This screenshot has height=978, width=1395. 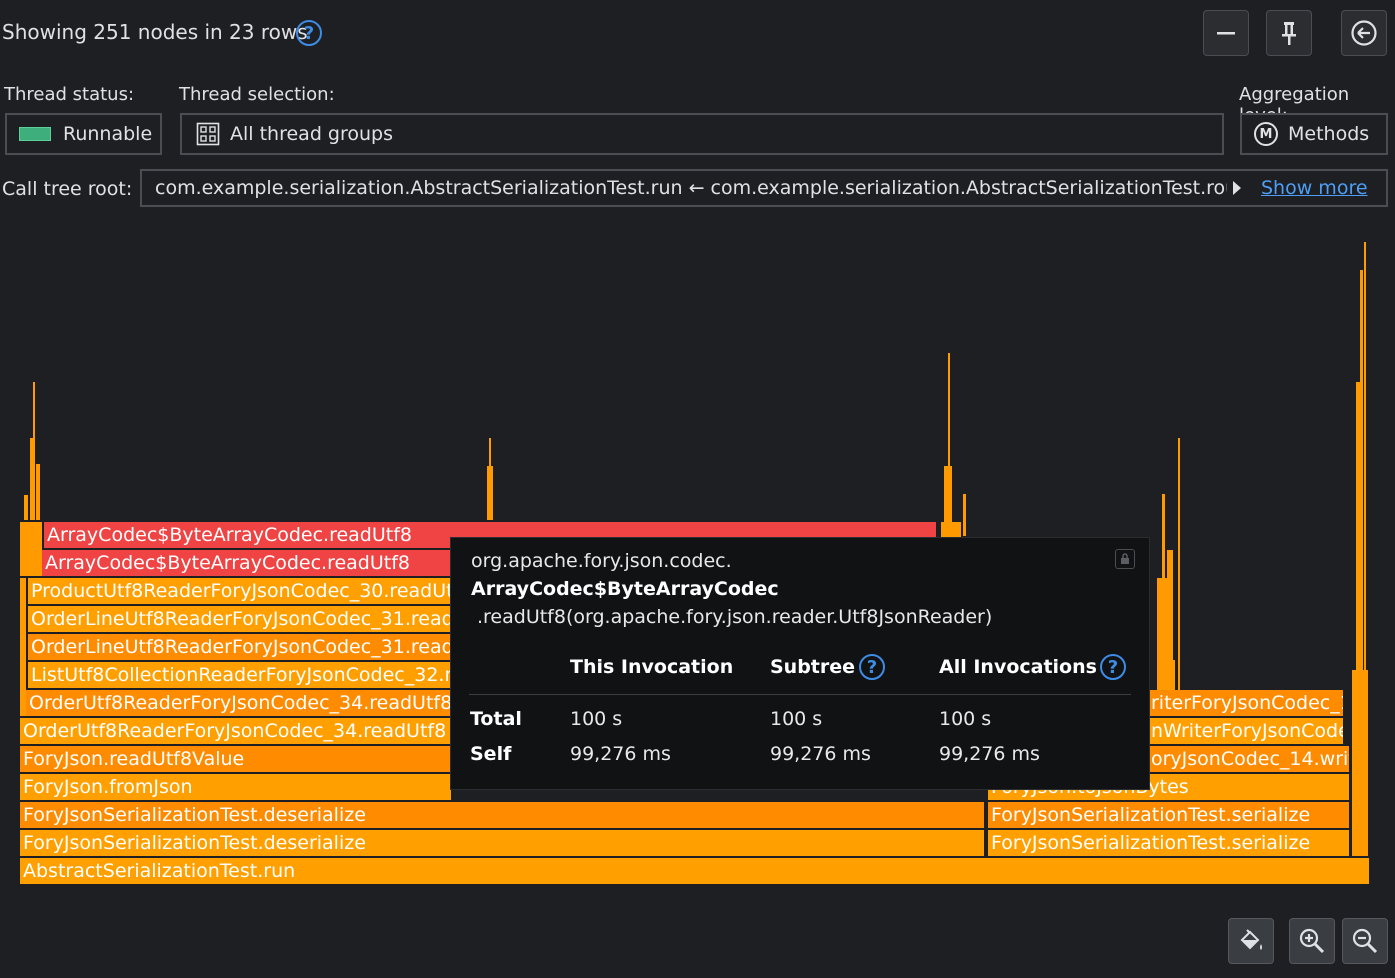 I want to click on back-button, so click(x=1364, y=33).